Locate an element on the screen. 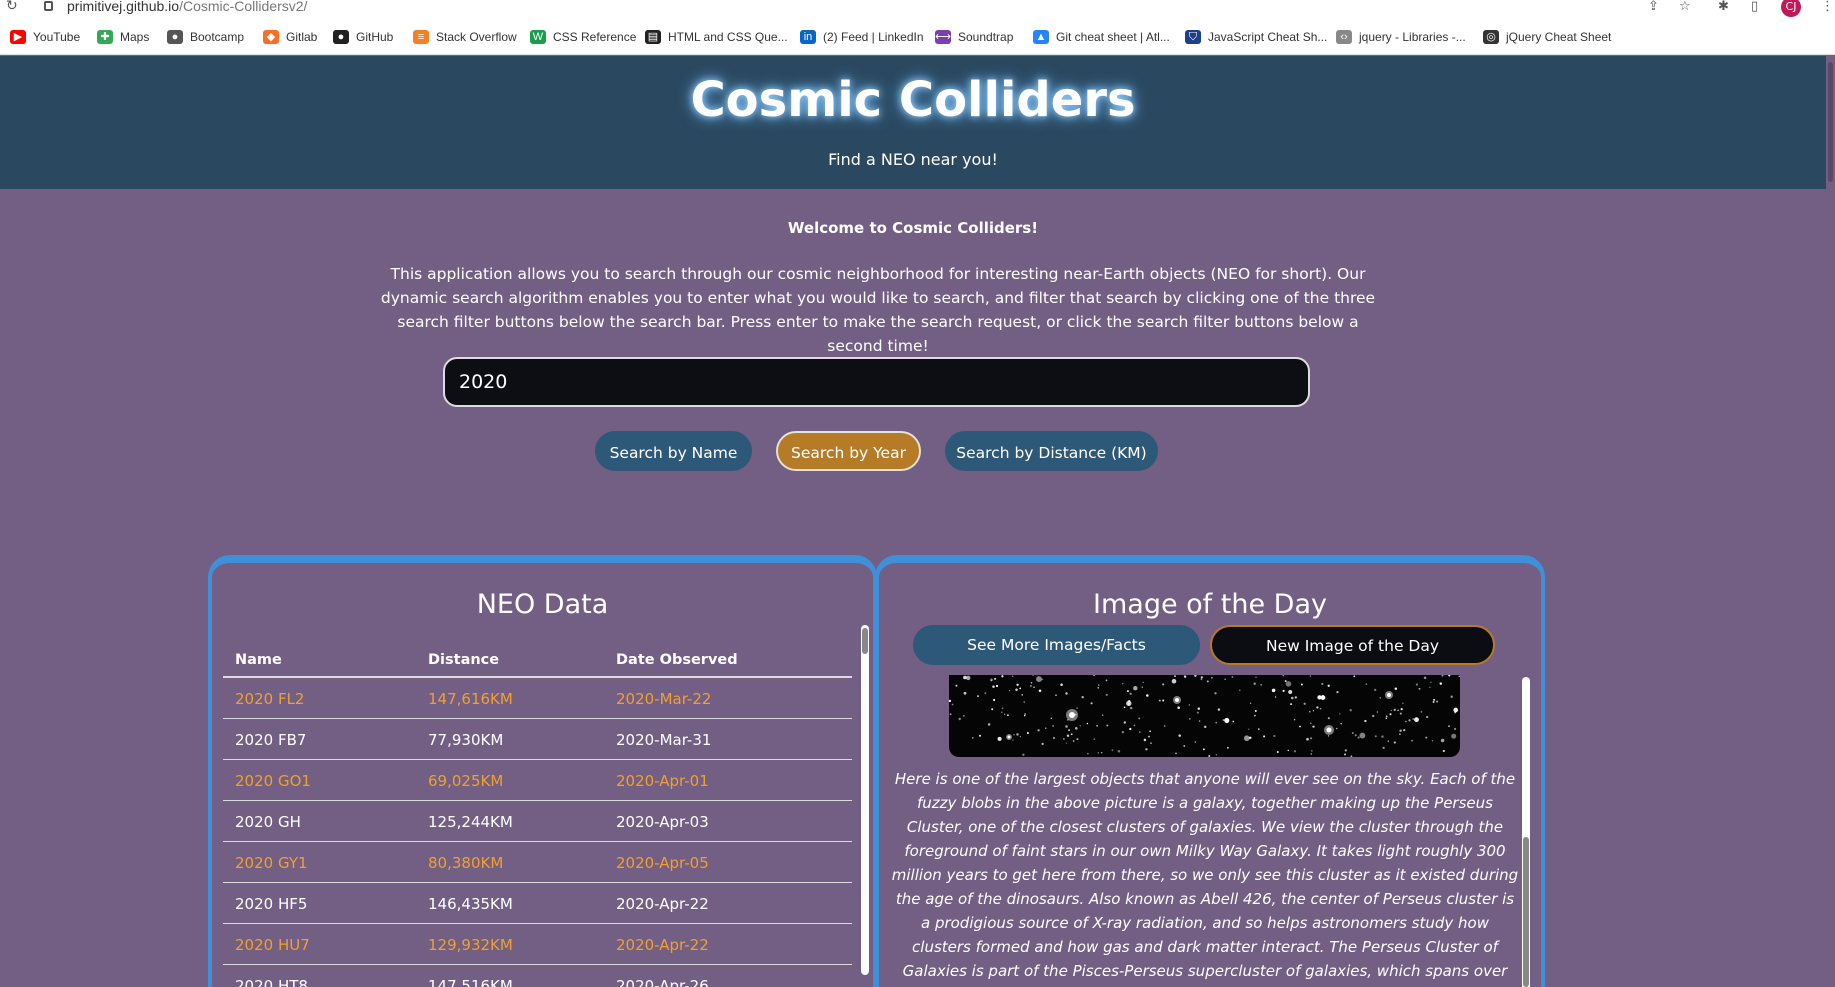 This screenshot has height=987, width=1835. neo-distance-cell: 147,616KM is located at coordinates (470, 699).